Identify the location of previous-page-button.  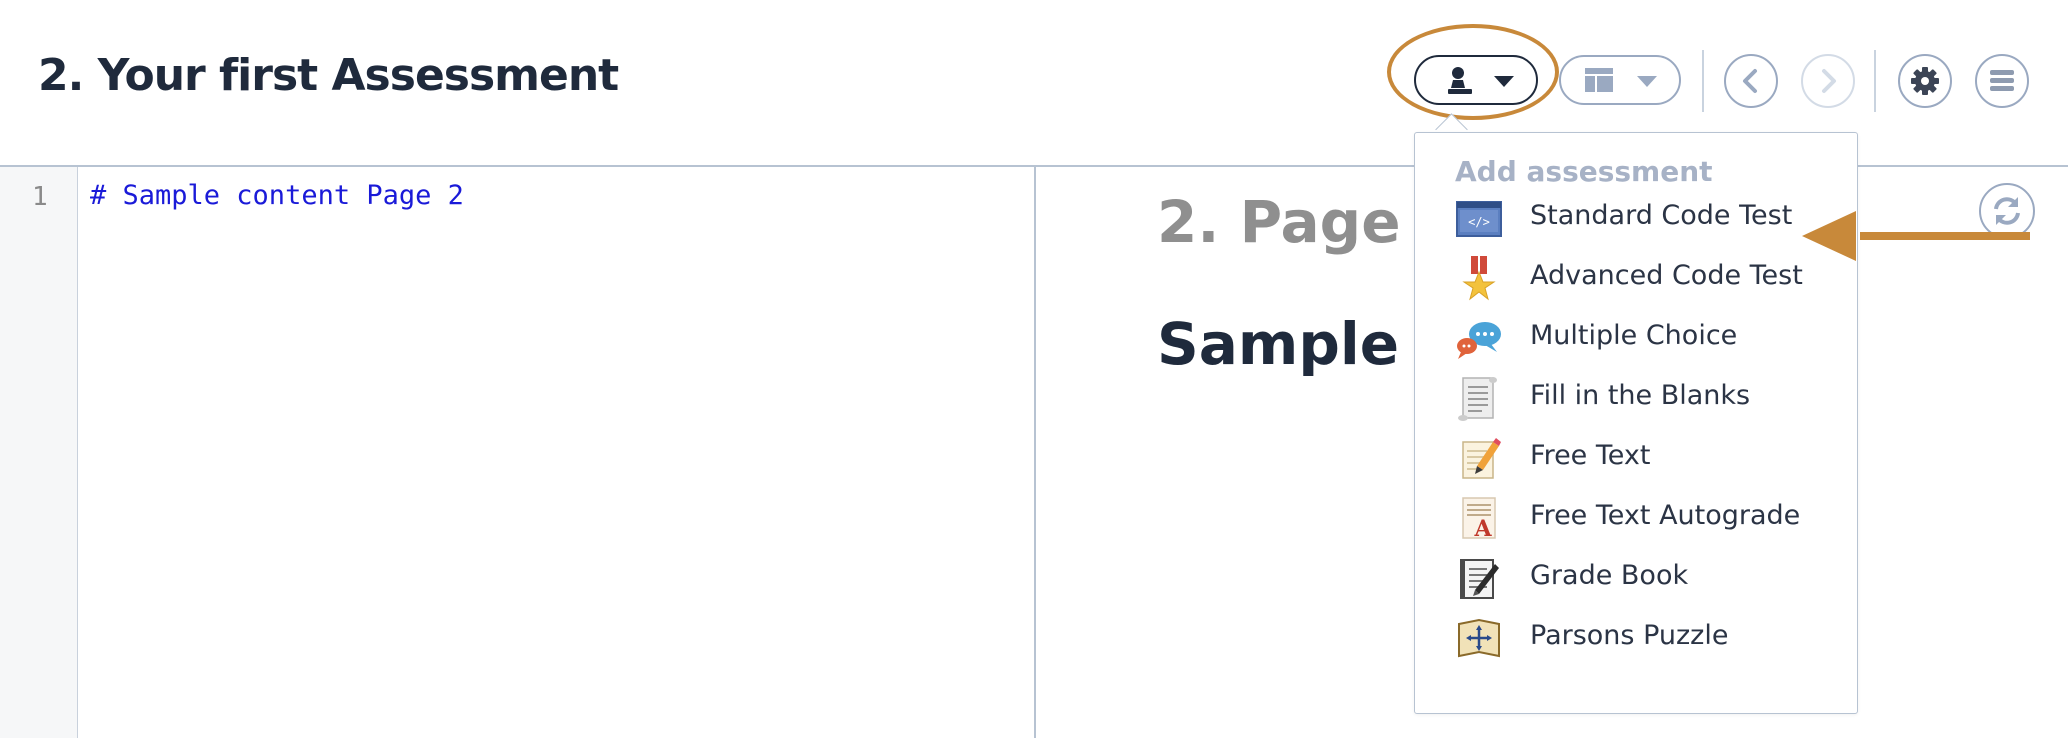
(1751, 81).